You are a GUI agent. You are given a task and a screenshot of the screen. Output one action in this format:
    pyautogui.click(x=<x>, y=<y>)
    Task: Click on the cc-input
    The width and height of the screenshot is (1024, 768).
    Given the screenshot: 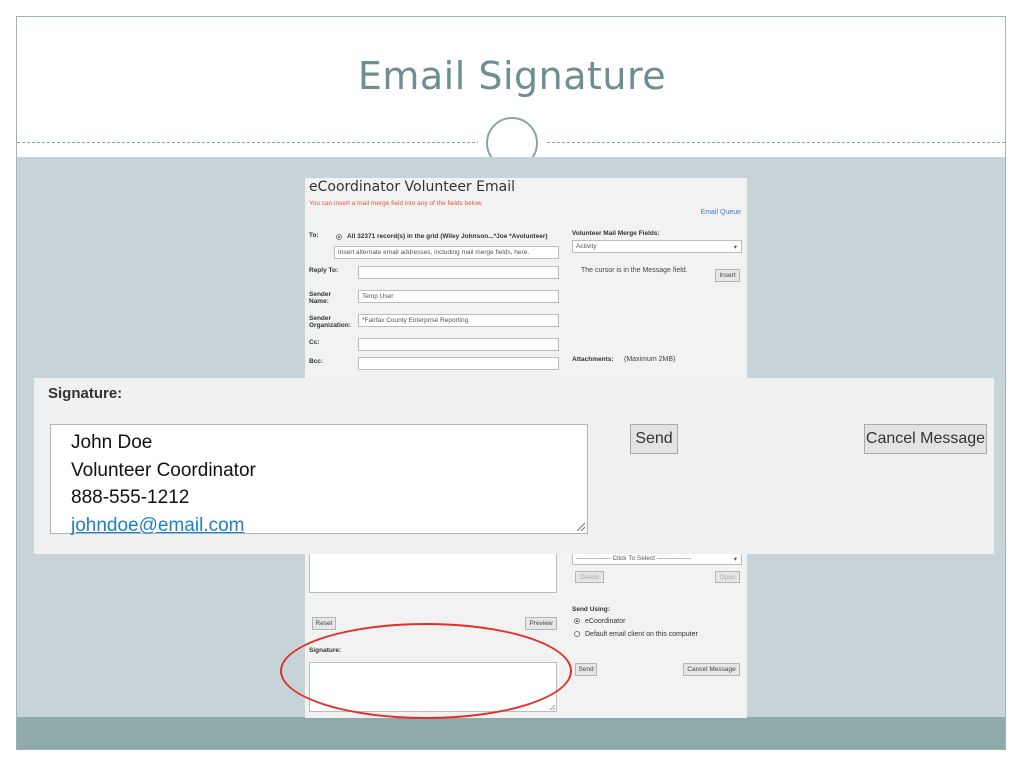 What is the action you would take?
    pyautogui.click(x=458, y=344)
    